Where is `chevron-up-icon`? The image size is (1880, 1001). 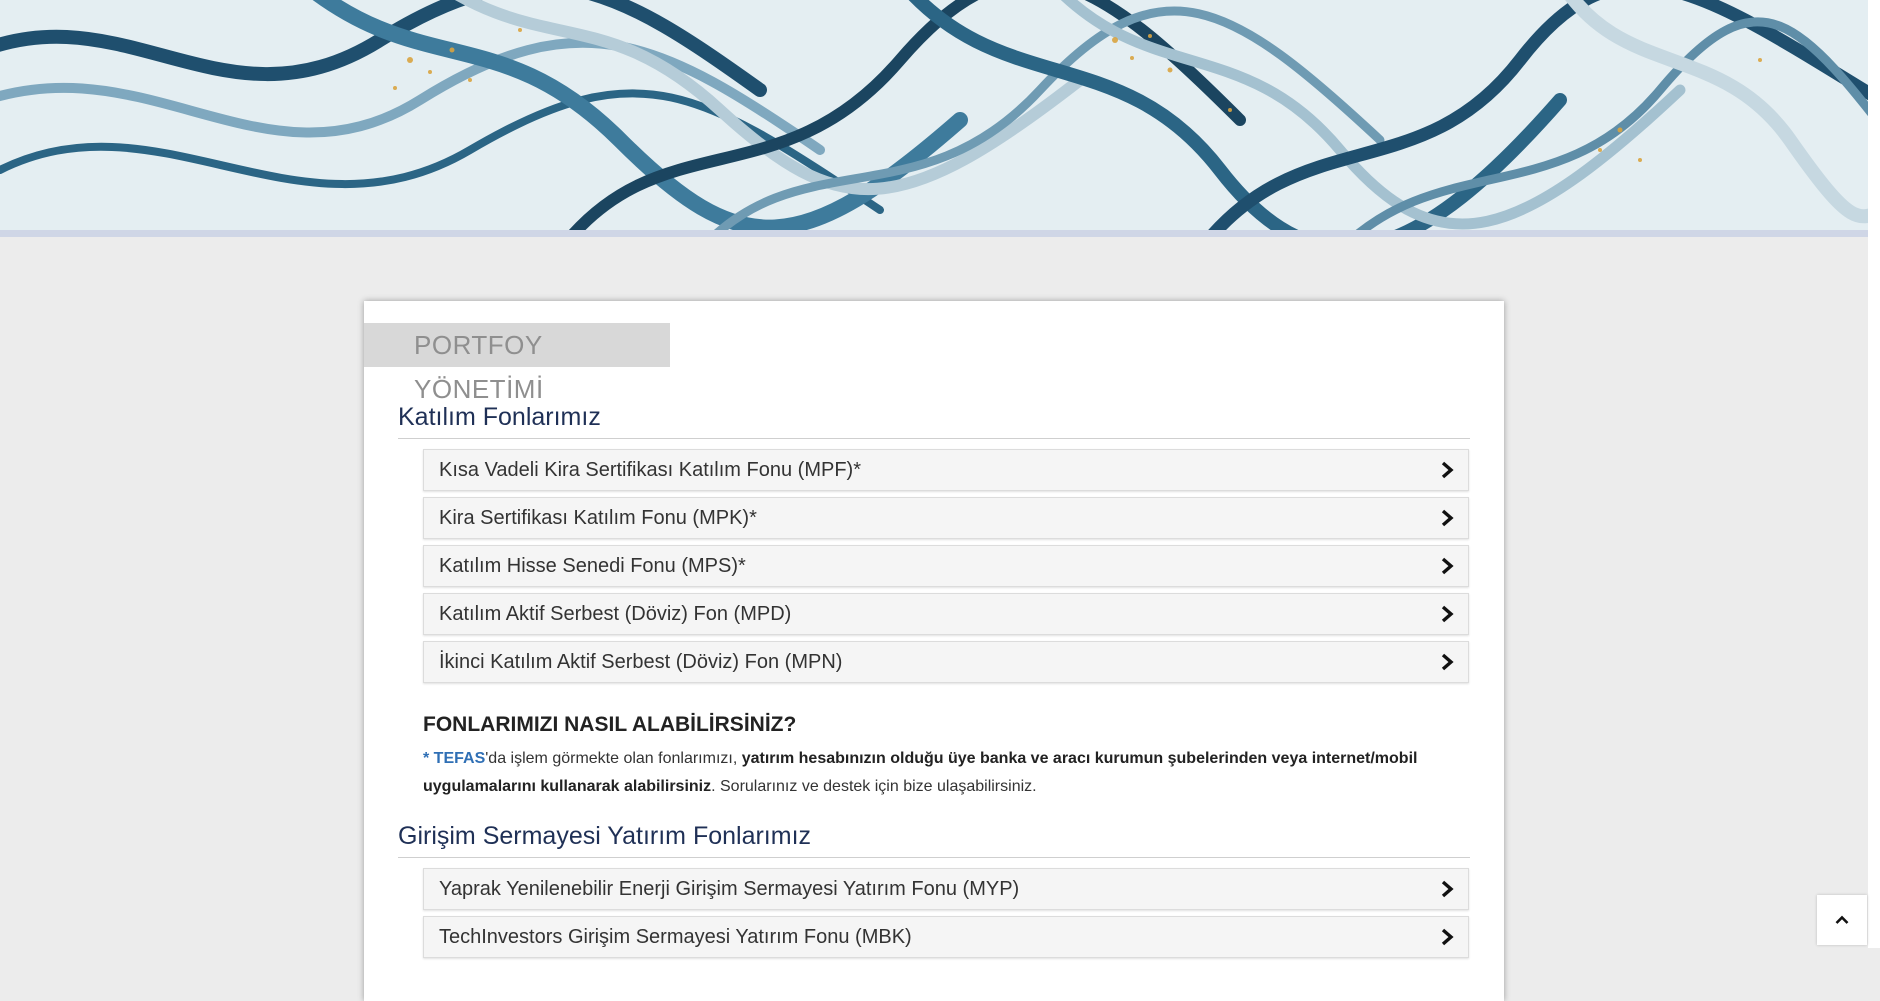 chevron-up-icon is located at coordinates (1842, 919).